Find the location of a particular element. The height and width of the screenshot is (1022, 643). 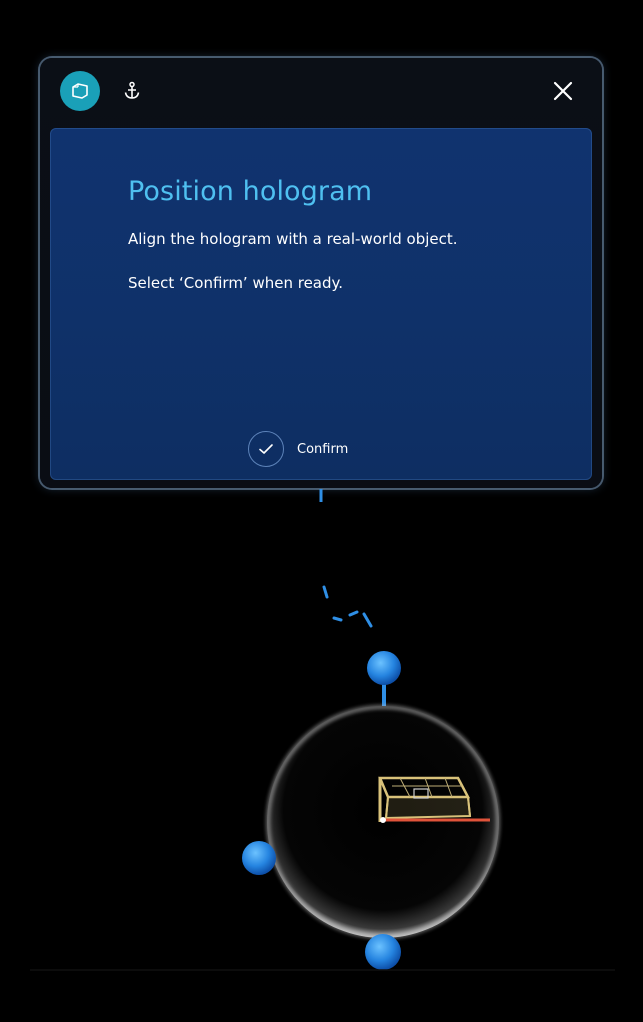

close-button is located at coordinates (563, 91).